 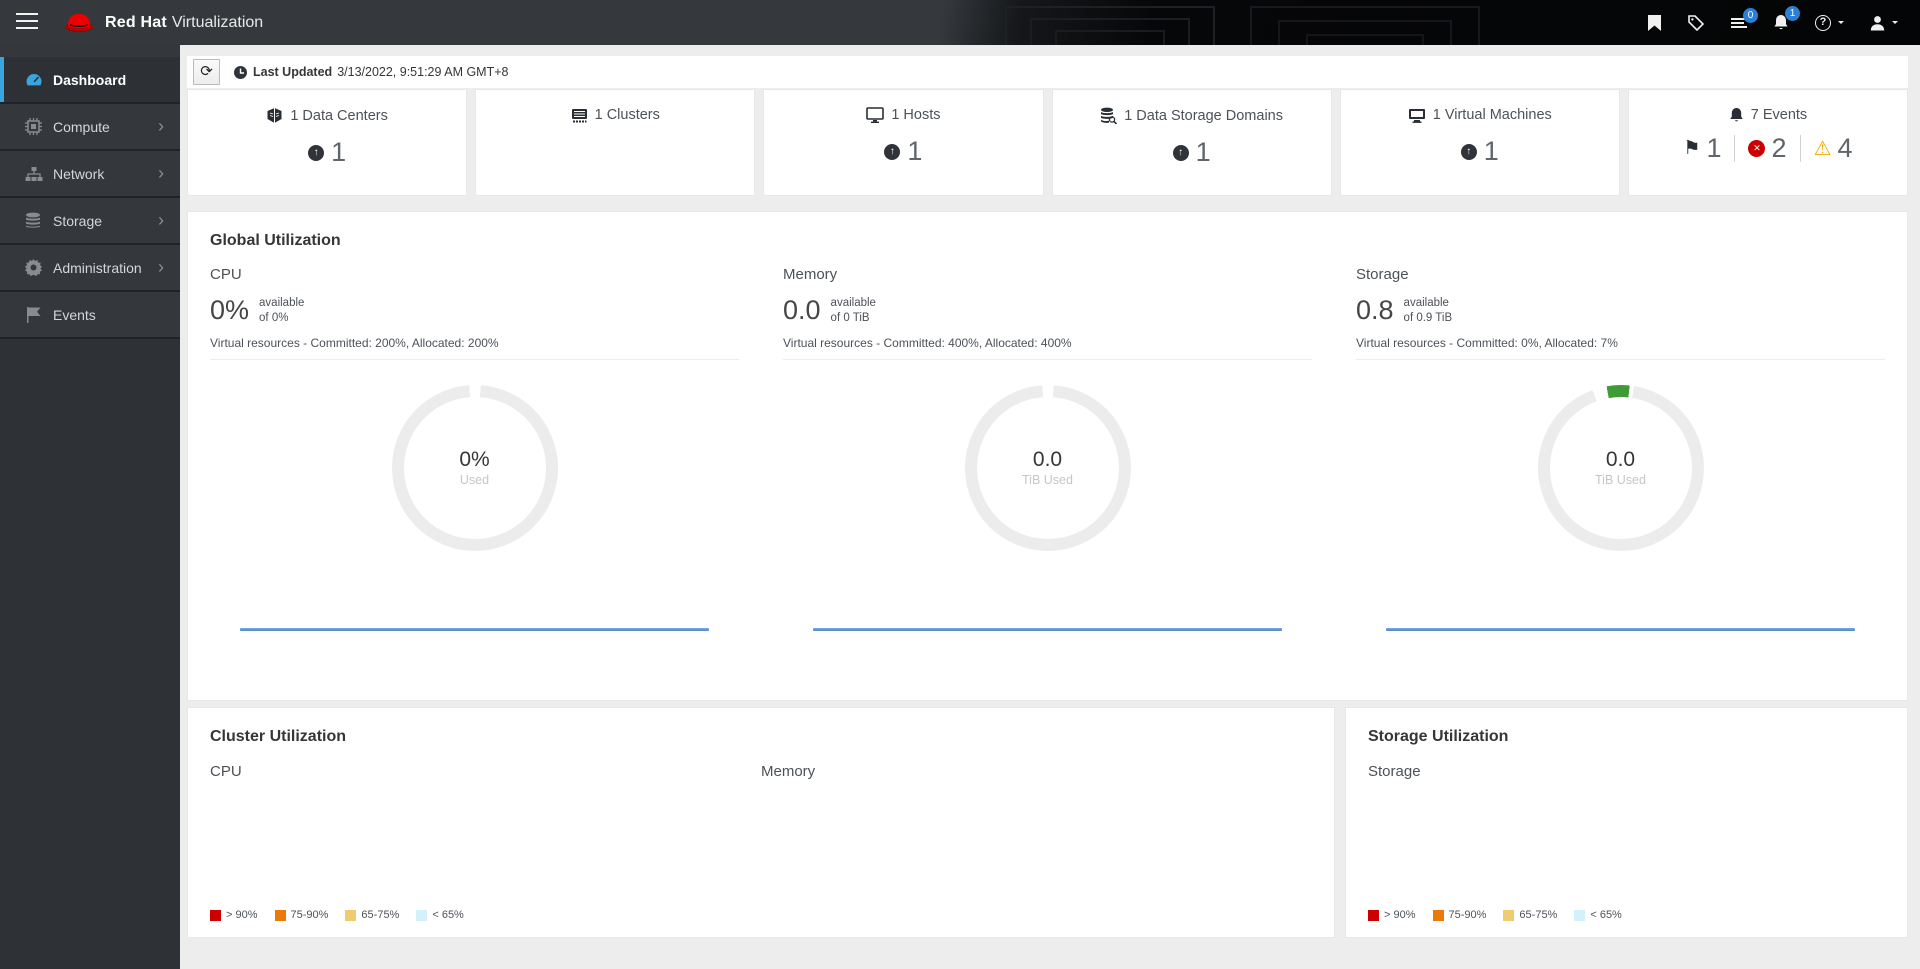 I want to click on sidebar-item-dashboard: Dashboard, so click(x=90, y=80).